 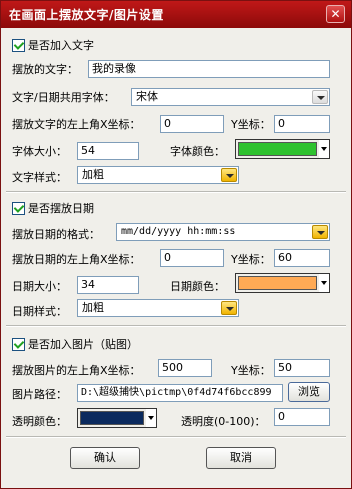 What do you see at coordinates (230, 97) in the screenshot?
I see `font-select: 宋体` at bounding box center [230, 97].